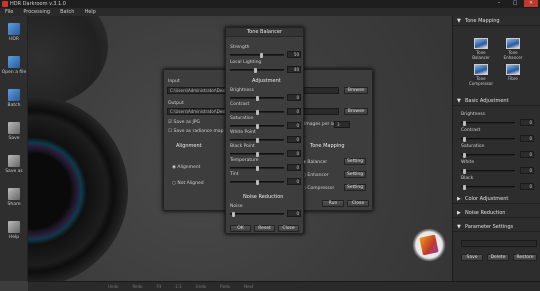  Describe the element at coordinates (257, 182) in the screenshot. I see `tint-slider` at that location.